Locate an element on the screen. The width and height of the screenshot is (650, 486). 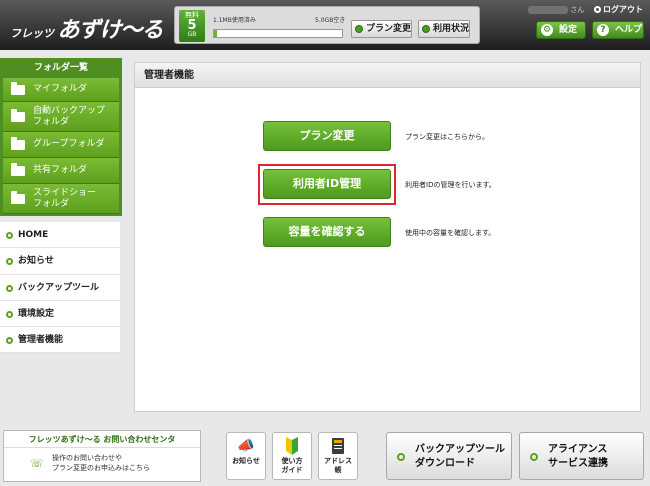
logo-prefix: フレッツ is located at coordinates (32, 33).